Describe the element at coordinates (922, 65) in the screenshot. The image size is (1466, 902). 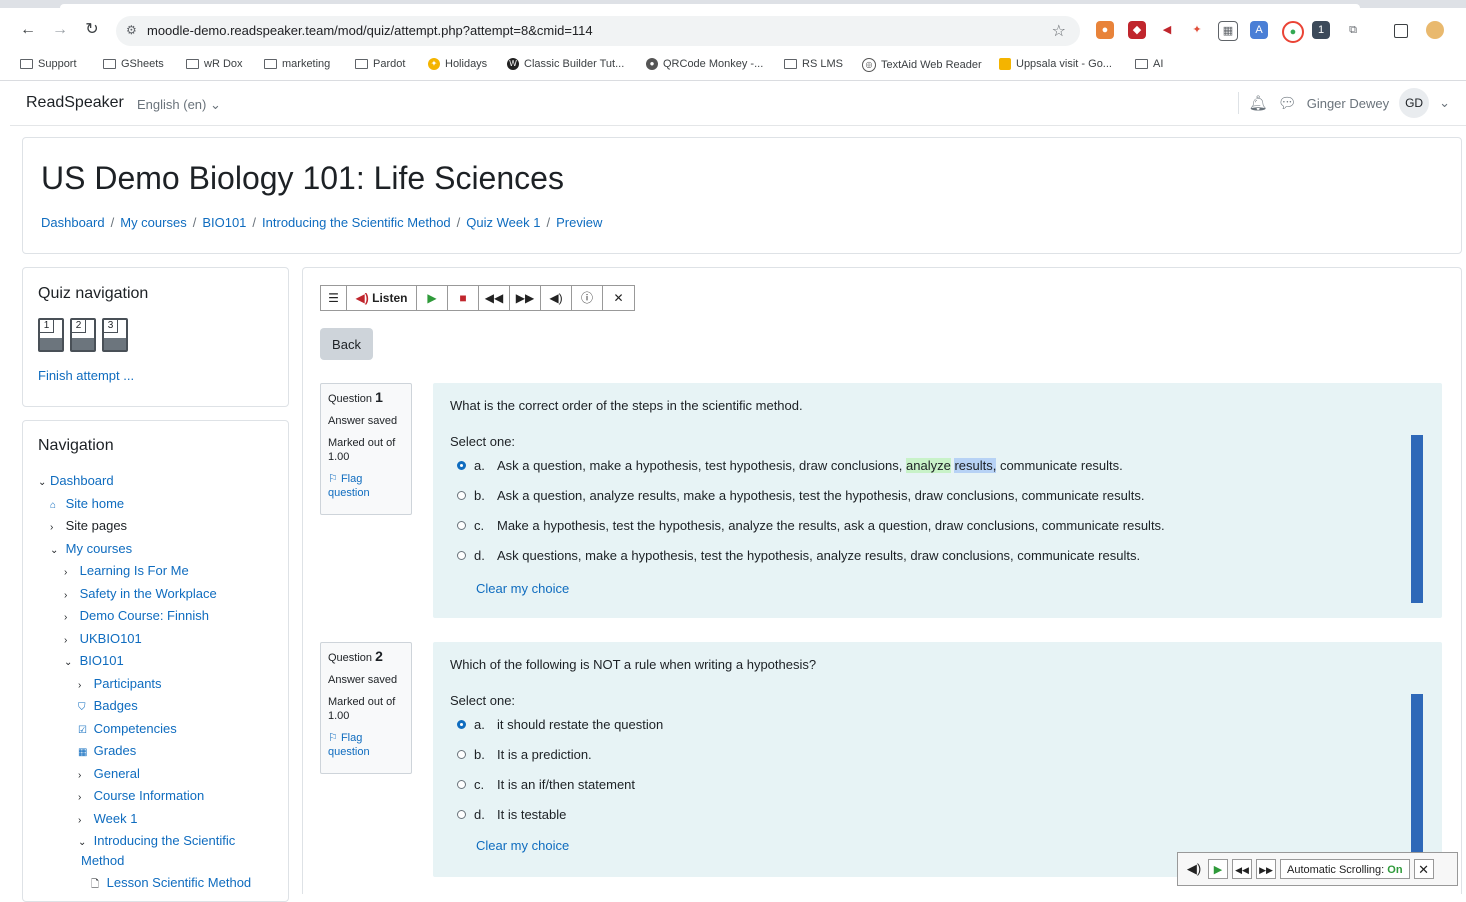
I see `bookmark-textaid: ◎ TextAid Web Reader` at that location.